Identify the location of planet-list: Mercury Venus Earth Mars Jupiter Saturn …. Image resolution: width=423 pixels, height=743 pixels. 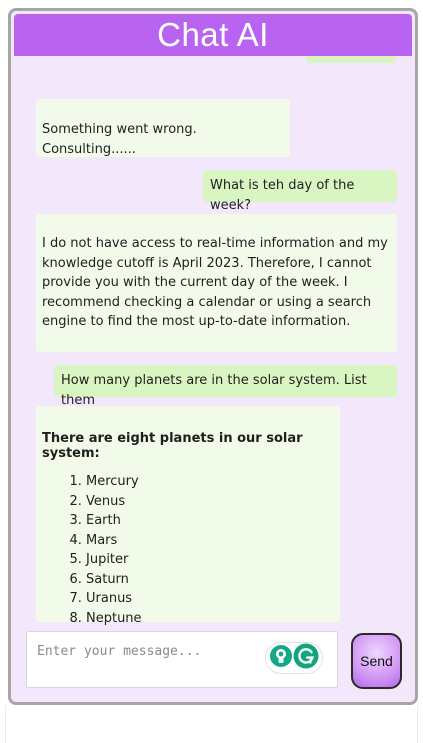
(188, 550).